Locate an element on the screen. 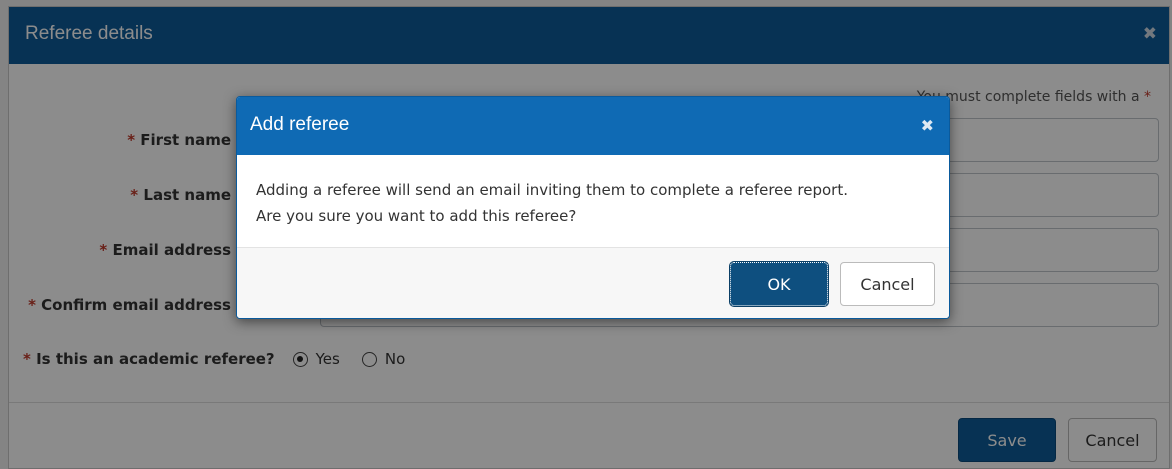  ok-button: OK is located at coordinates (779, 284).